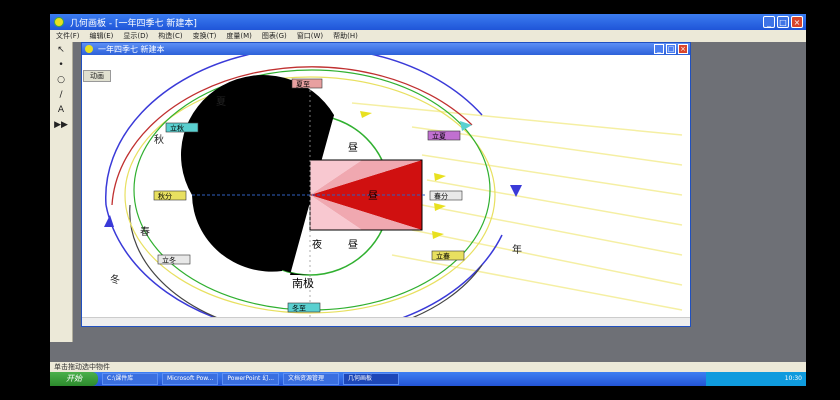 The width and height of the screenshot is (840, 400). What do you see at coordinates (299, 308) in the screenshot?
I see `svg-text: 冬至` at bounding box center [299, 308].